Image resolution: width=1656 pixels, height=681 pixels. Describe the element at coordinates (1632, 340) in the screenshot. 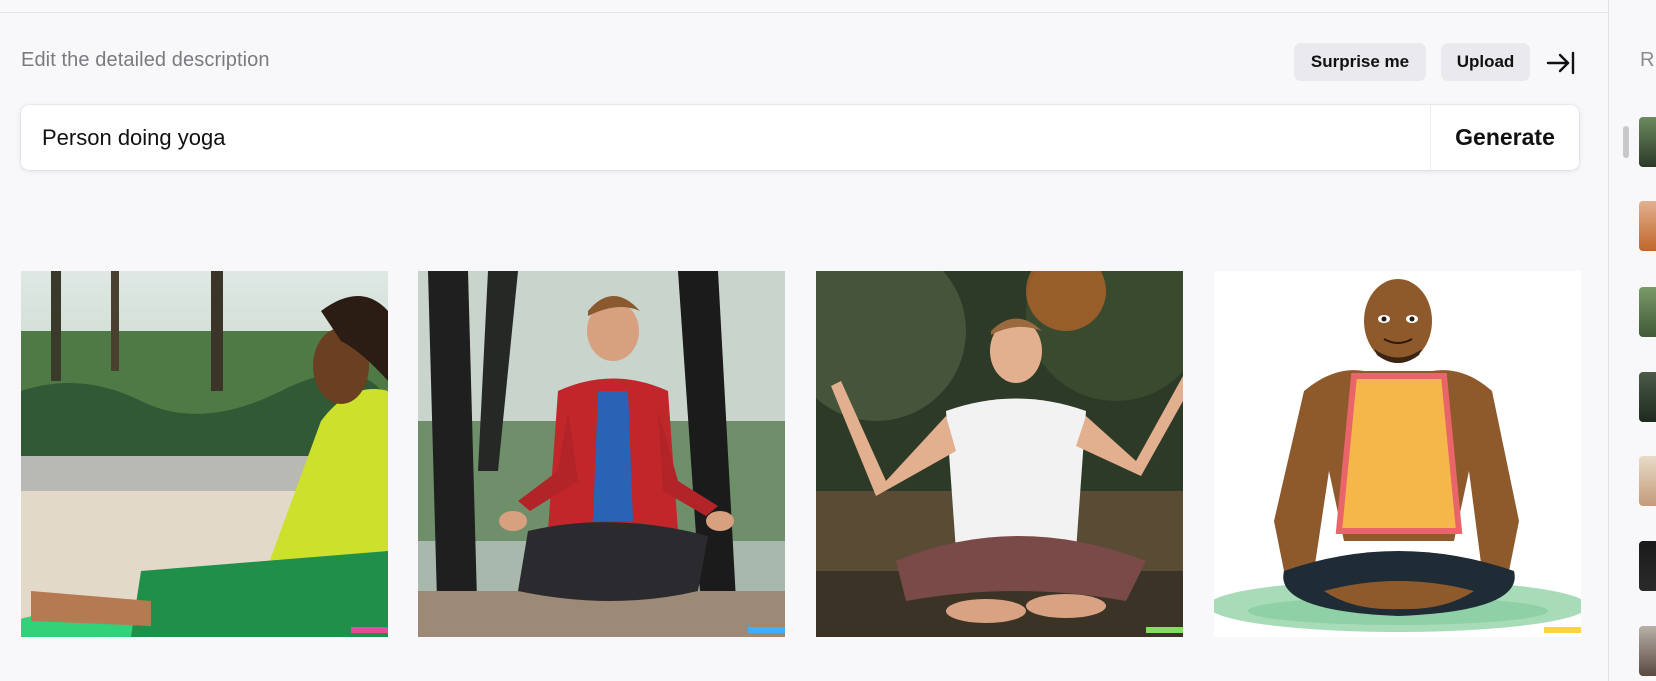

I see `history-sidebar: R` at that location.